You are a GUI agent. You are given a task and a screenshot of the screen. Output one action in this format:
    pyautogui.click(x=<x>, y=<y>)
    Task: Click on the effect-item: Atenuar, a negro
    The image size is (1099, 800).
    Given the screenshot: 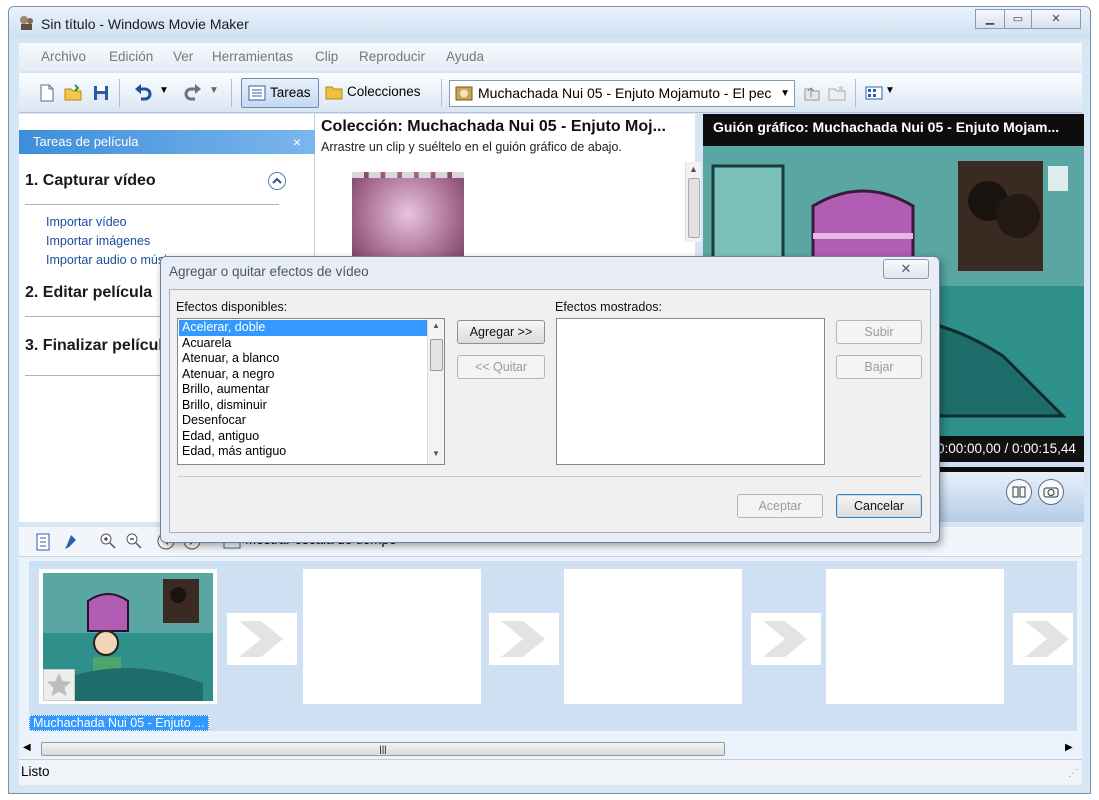 What is the action you would take?
    pyautogui.click(x=303, y=375)
    